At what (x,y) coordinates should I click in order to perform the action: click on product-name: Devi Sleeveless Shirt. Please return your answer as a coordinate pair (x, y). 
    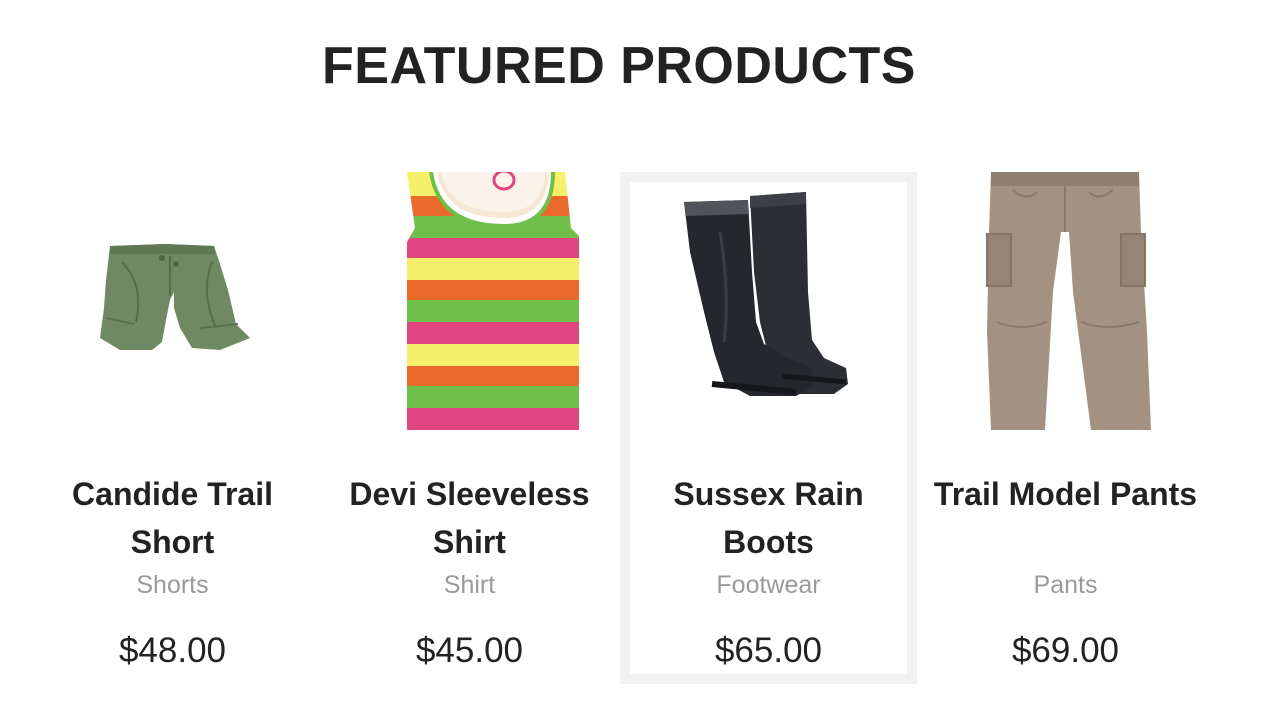
    Looking at the image, I should click on (469, 518).